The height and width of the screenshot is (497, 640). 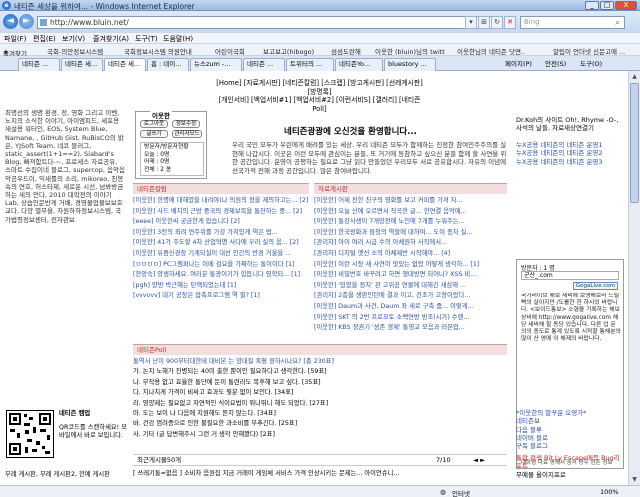 What do you see at coordinates (570, 438) in the screenshot?
I see `list-item: 네이버 블로` at bounding box center [570, 438].